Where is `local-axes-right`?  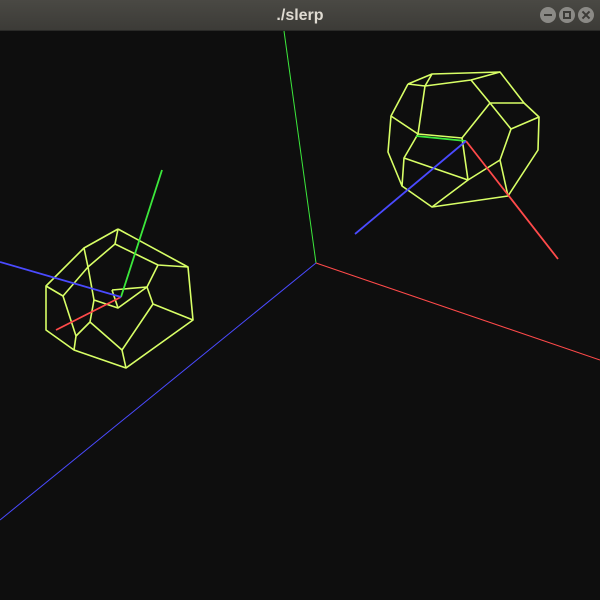
local-axes-right is located at coordinates (456, 197).